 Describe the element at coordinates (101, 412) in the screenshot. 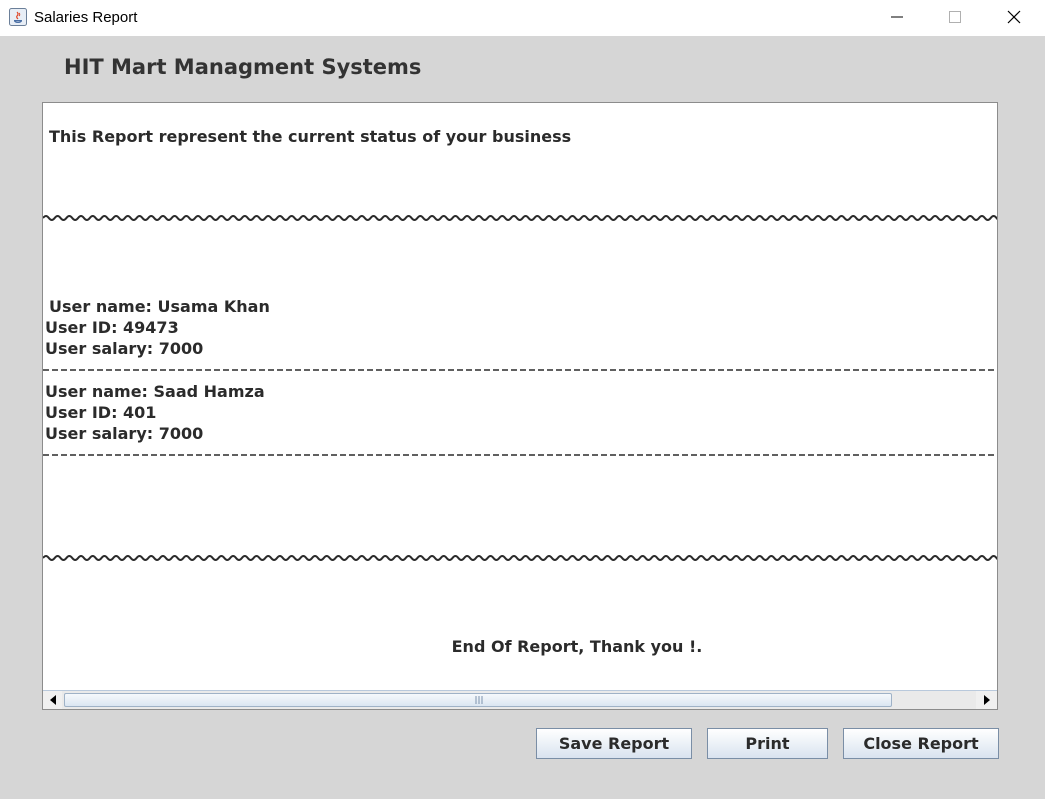

I see `user-id: User ID: 401` at that location.